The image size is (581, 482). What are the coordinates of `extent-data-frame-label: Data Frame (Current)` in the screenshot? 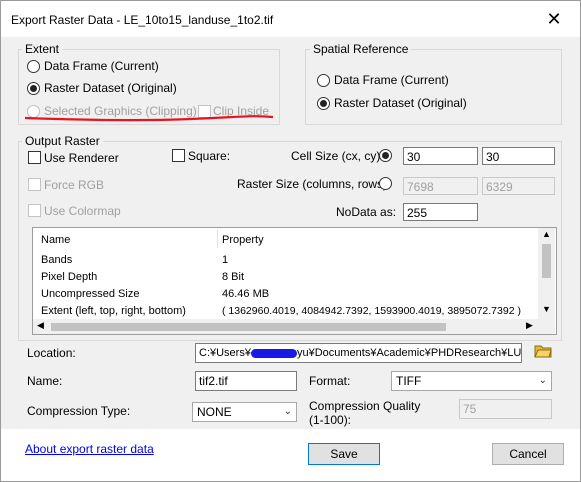 It's located at (101, 66).